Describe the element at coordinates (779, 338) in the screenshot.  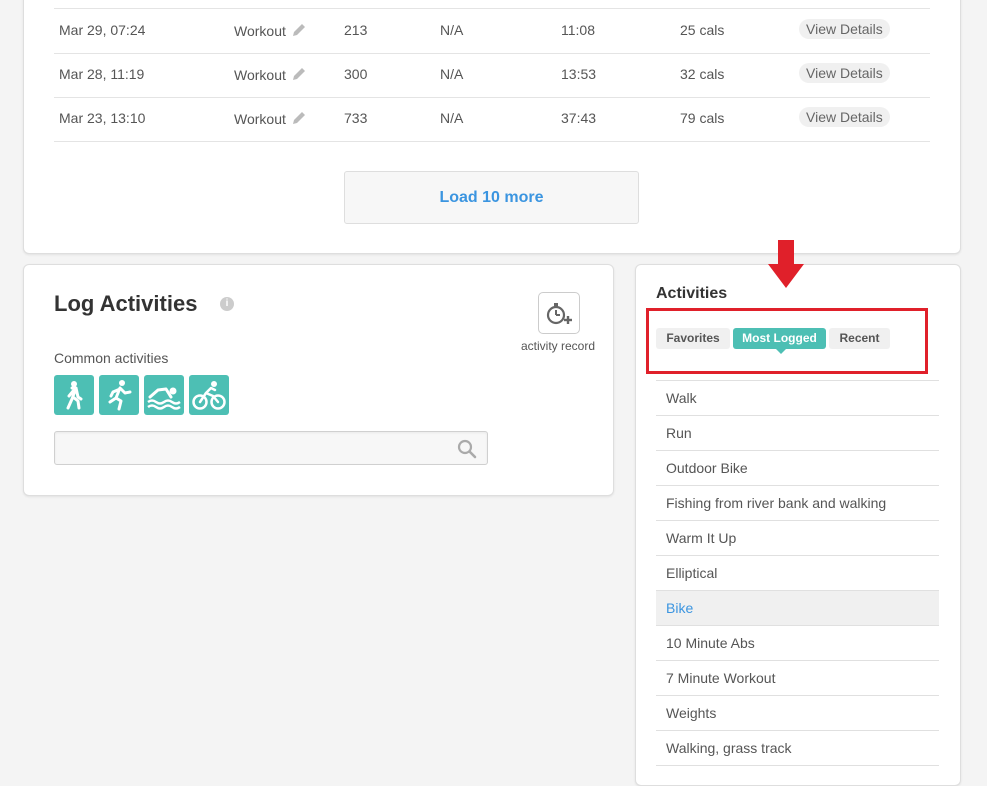
I see `tab-most-logged: Most Logged` at that location.